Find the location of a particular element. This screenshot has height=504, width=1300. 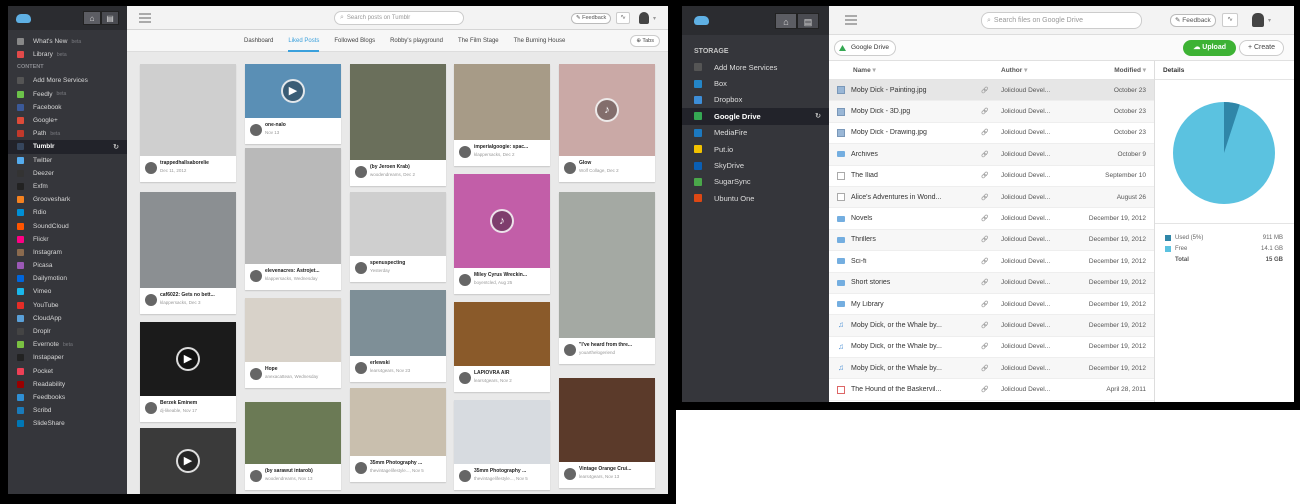

post-card: (by Jeroen Krab) woodendreams, Dec 2 is located at coordinates (398, 125).